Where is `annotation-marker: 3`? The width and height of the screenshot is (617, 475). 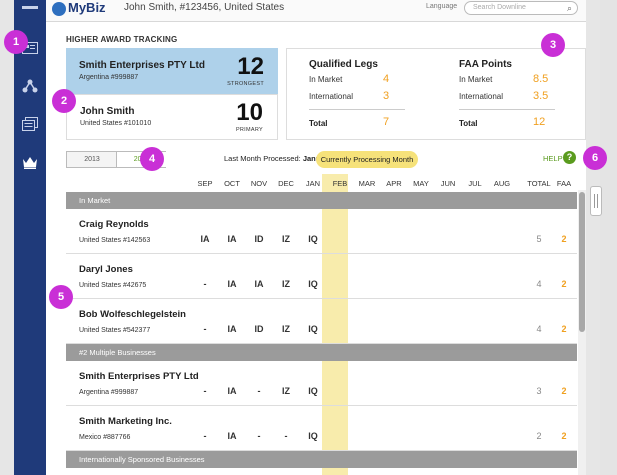 annotation-marker: 3 is located at coordinates (553, 45).